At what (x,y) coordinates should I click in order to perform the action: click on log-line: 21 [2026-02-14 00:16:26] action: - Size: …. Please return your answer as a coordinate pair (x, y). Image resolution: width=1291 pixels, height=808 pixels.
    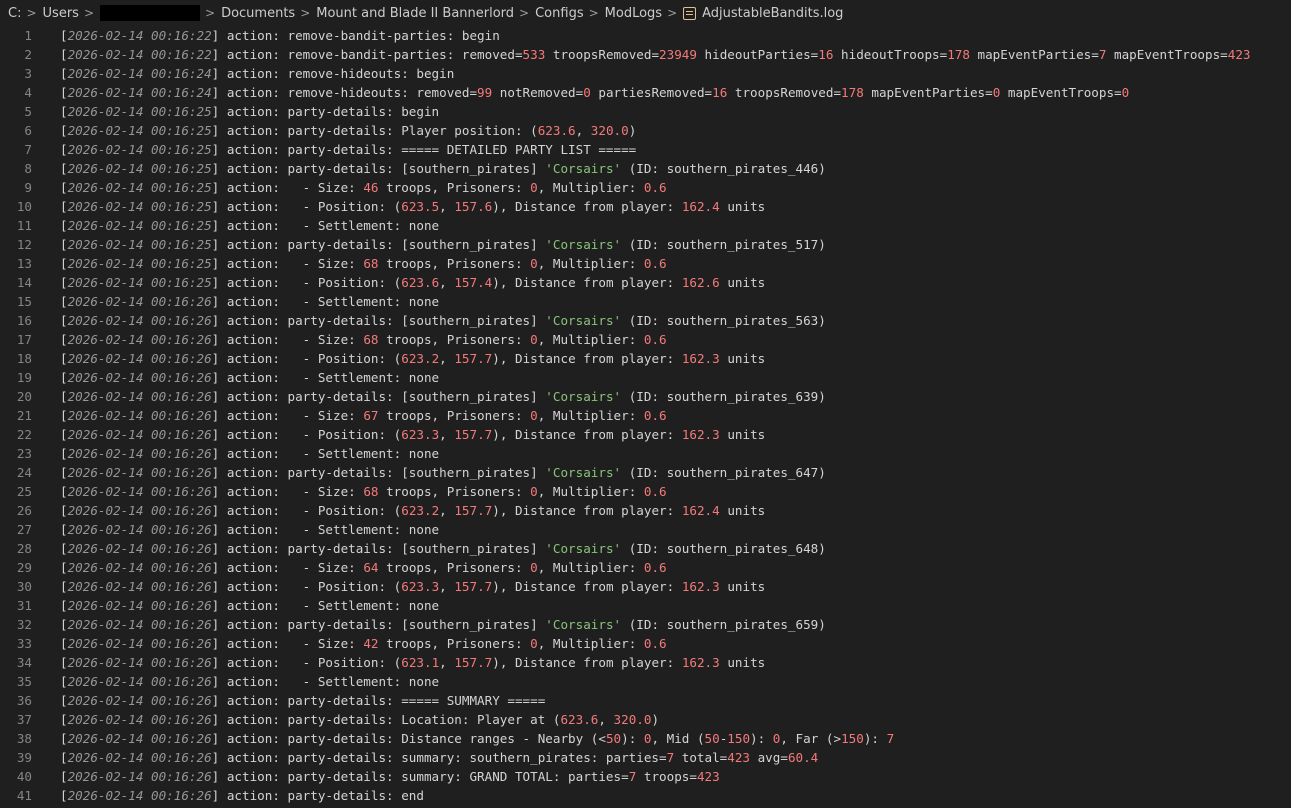
    Looking at the image, I should click on (645, 415).